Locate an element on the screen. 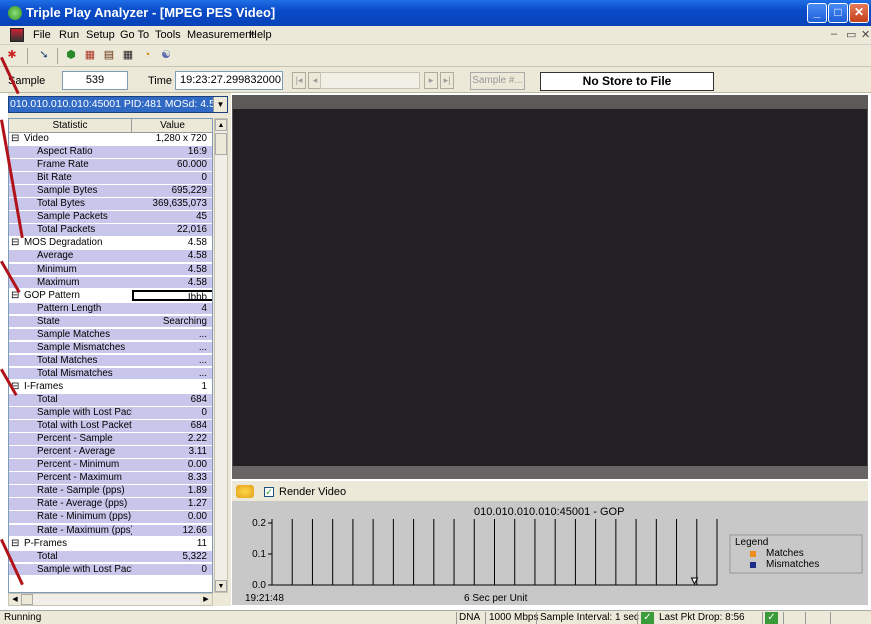 The width and height of the screenshot is (871, 624). scroll-up-icon: ▲ is located at coordinates (221, 125).